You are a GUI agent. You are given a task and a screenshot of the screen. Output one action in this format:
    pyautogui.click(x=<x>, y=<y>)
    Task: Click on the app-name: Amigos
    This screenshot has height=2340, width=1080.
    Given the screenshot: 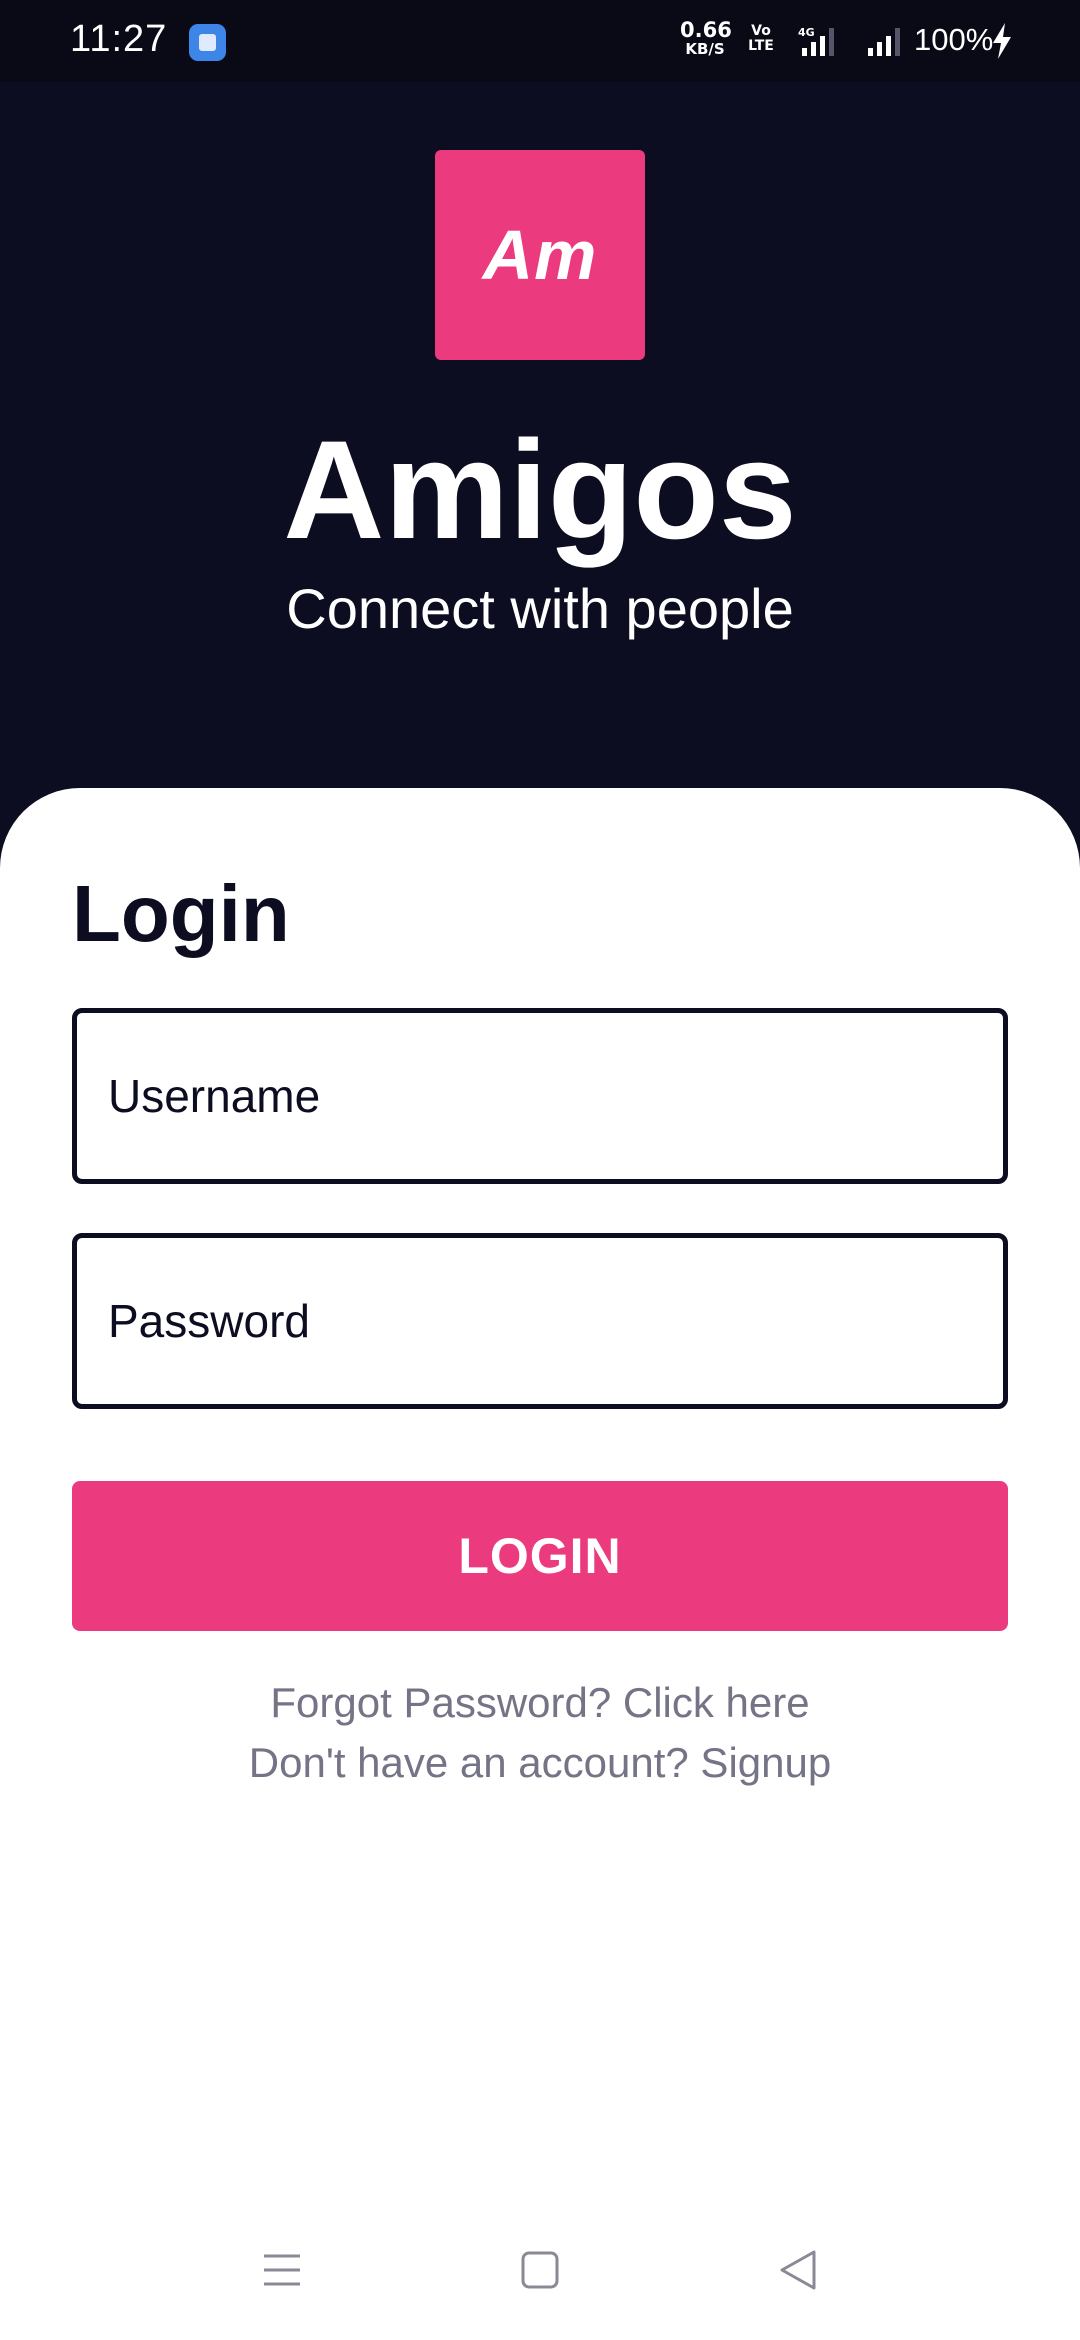 What is the action you would take?
    pyautogui.click(x=540, y=489)
    